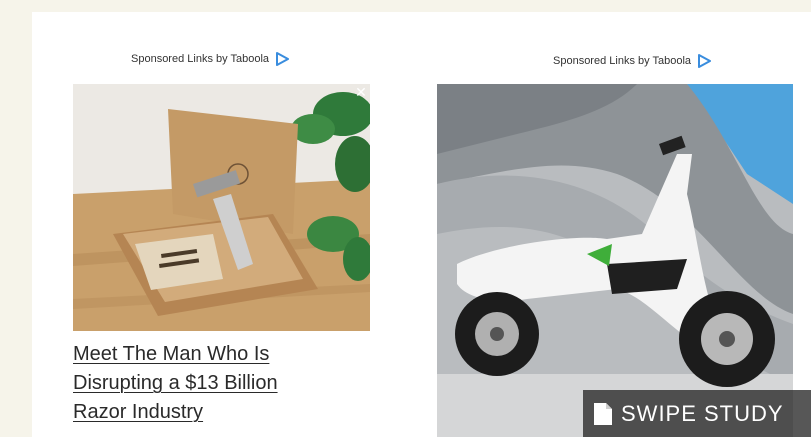 The image size is (811, 437). I want to click on headline-line-2: Disrupting a $13 Billion, so click(175, 383).